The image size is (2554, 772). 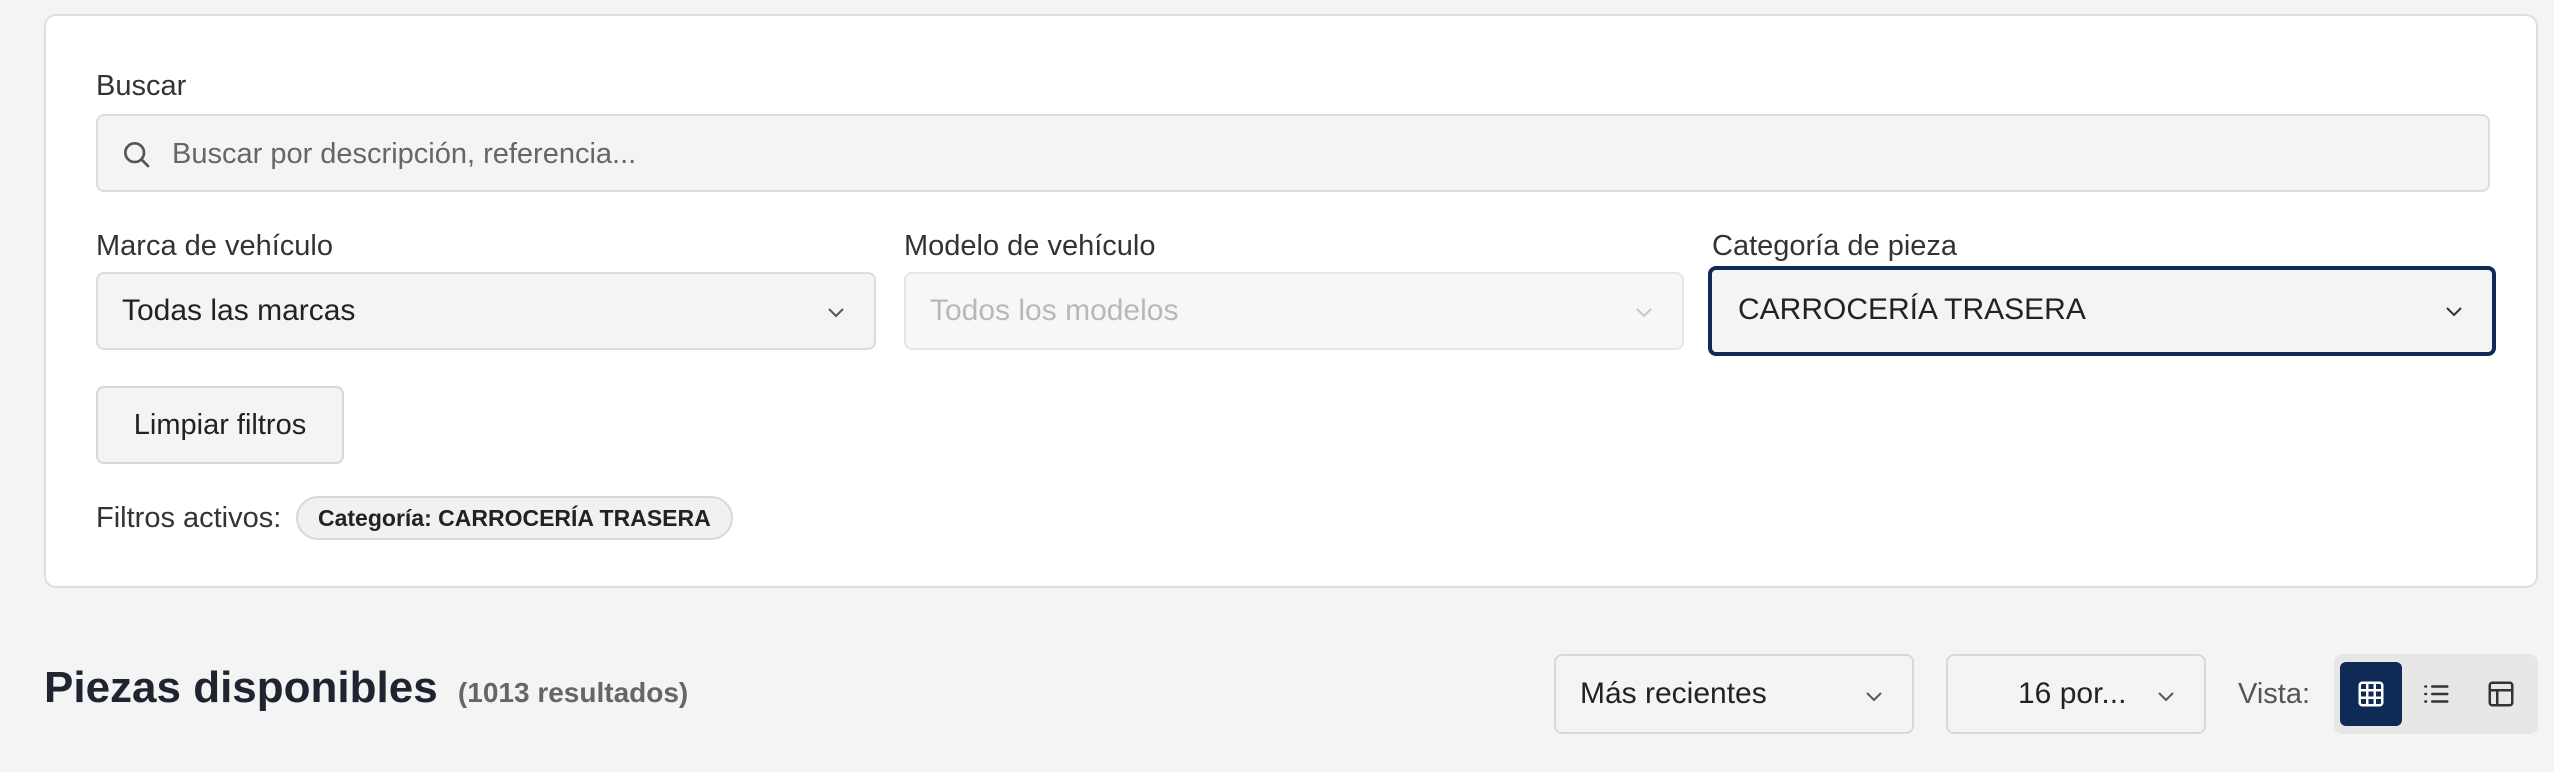 I want to click on brand-select: Todas las marcas, so click(x=486, y=311).